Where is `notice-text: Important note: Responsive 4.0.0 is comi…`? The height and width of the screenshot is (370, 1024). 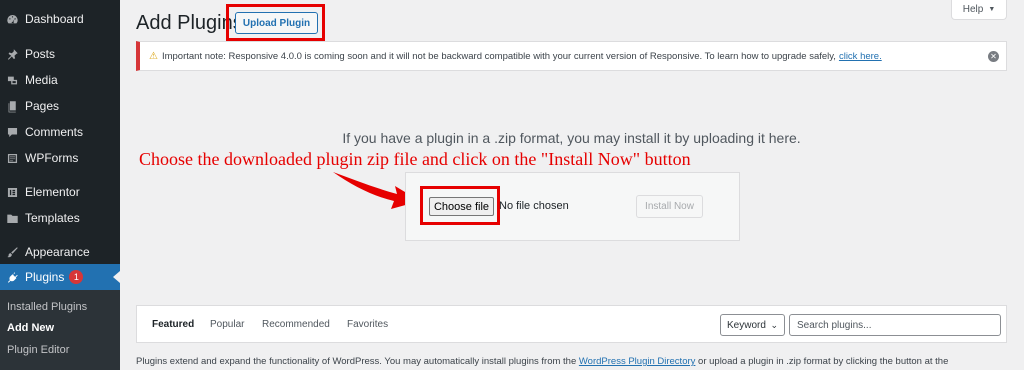 notice-text: Important note: Responsive 4.0.0 is comi… is located at coordinates (498, 56).